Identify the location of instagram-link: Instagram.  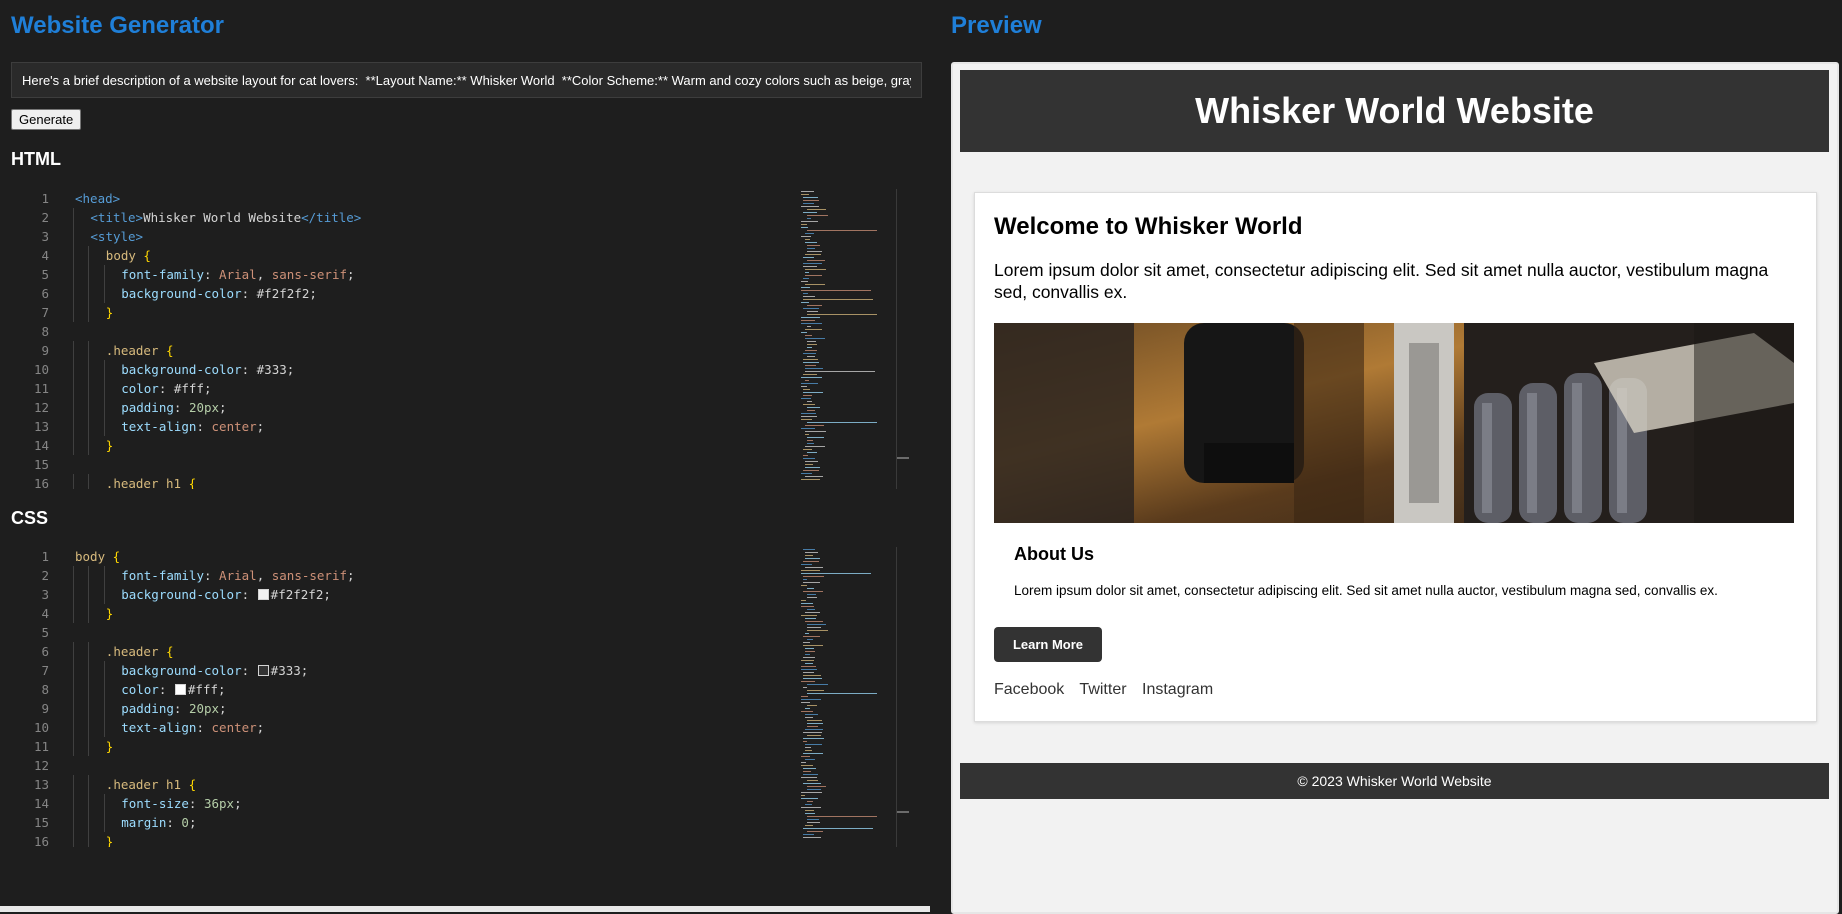
(1177, 689).